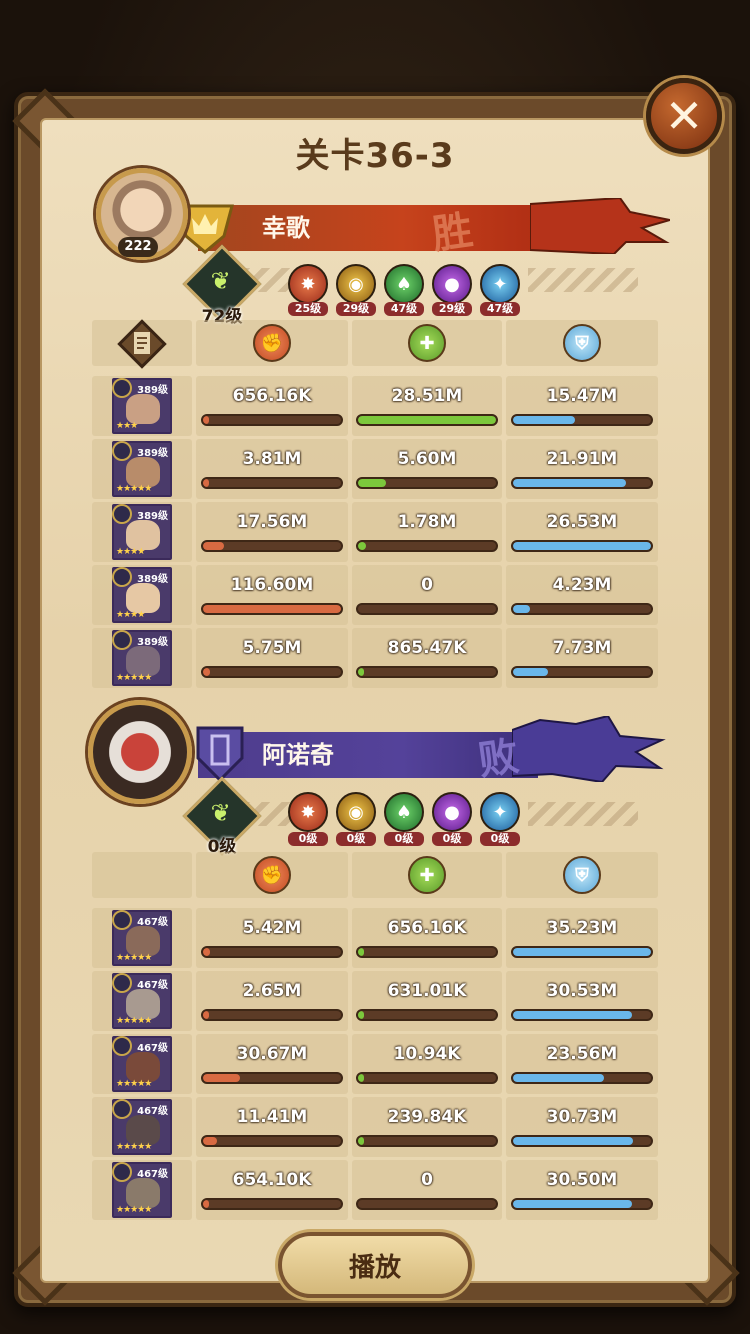 The width and height of the screenshot is (750, 1334). Describe the element at coordinates (404, 812) in the screenshot. I see `wilder-icon: ♠` at that location.